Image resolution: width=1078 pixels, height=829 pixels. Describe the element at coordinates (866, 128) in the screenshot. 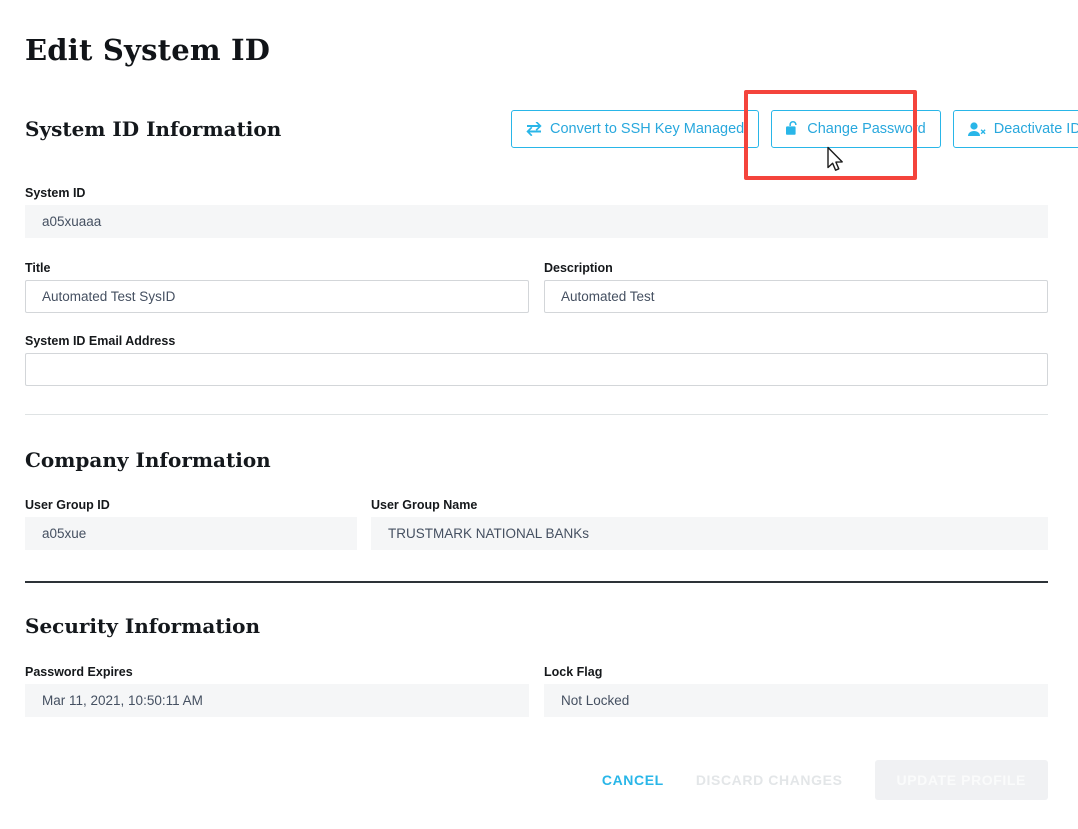

I see `change-password-label: Change Password` at that location.